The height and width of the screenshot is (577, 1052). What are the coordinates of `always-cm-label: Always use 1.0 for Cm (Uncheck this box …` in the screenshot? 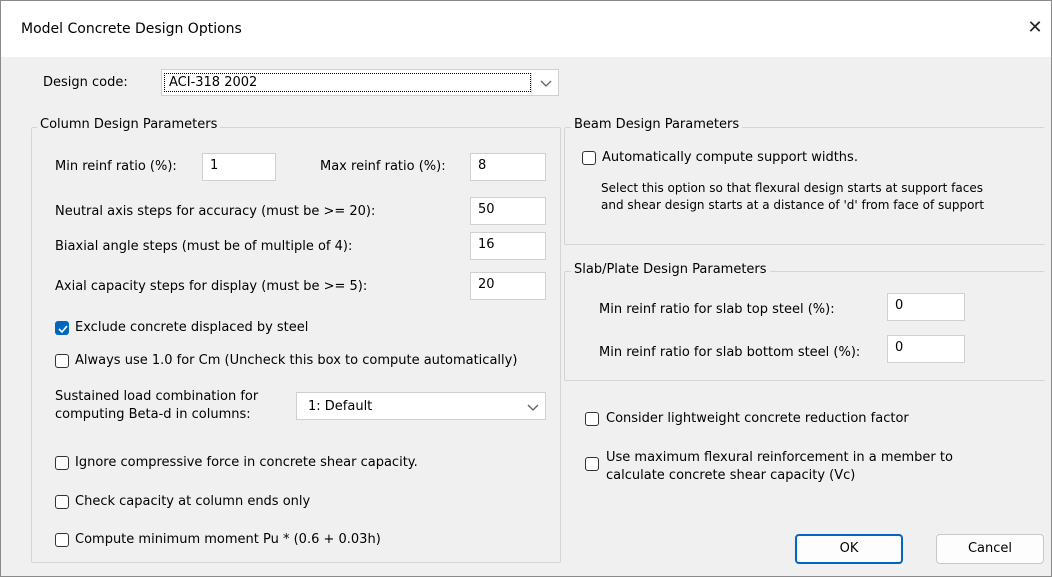 It's located at (296, 360).